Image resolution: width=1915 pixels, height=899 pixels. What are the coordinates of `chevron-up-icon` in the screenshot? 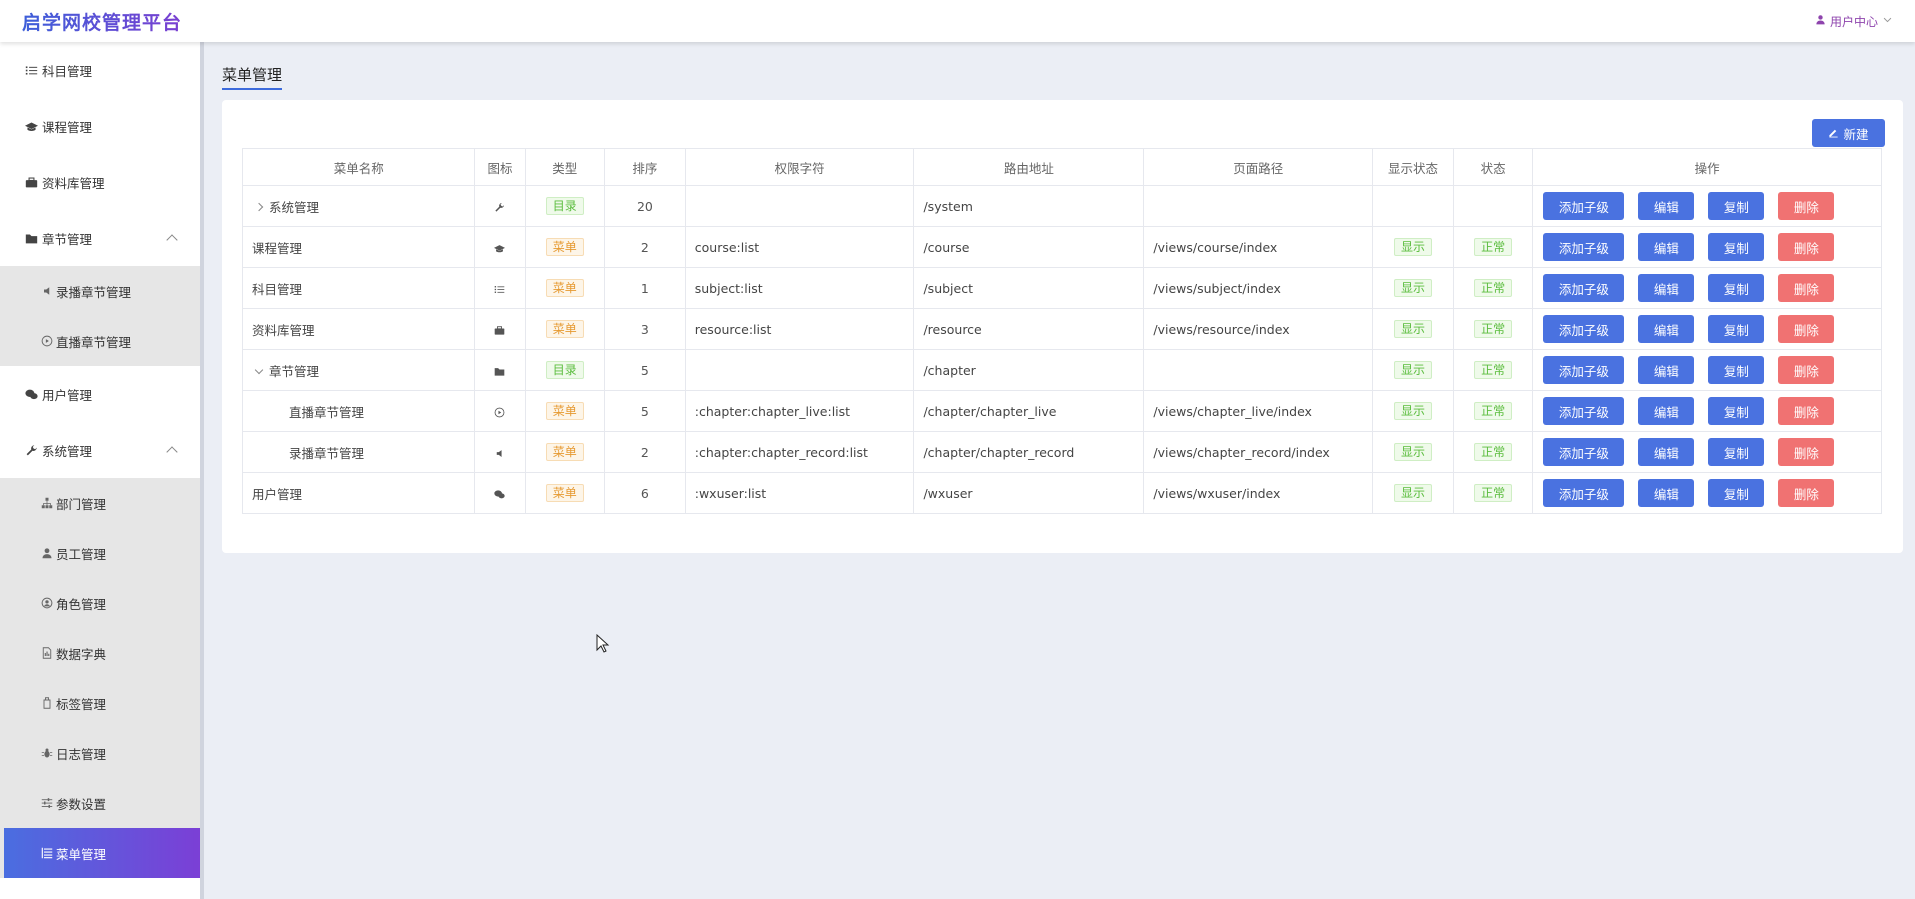 It's located at (172, 452).